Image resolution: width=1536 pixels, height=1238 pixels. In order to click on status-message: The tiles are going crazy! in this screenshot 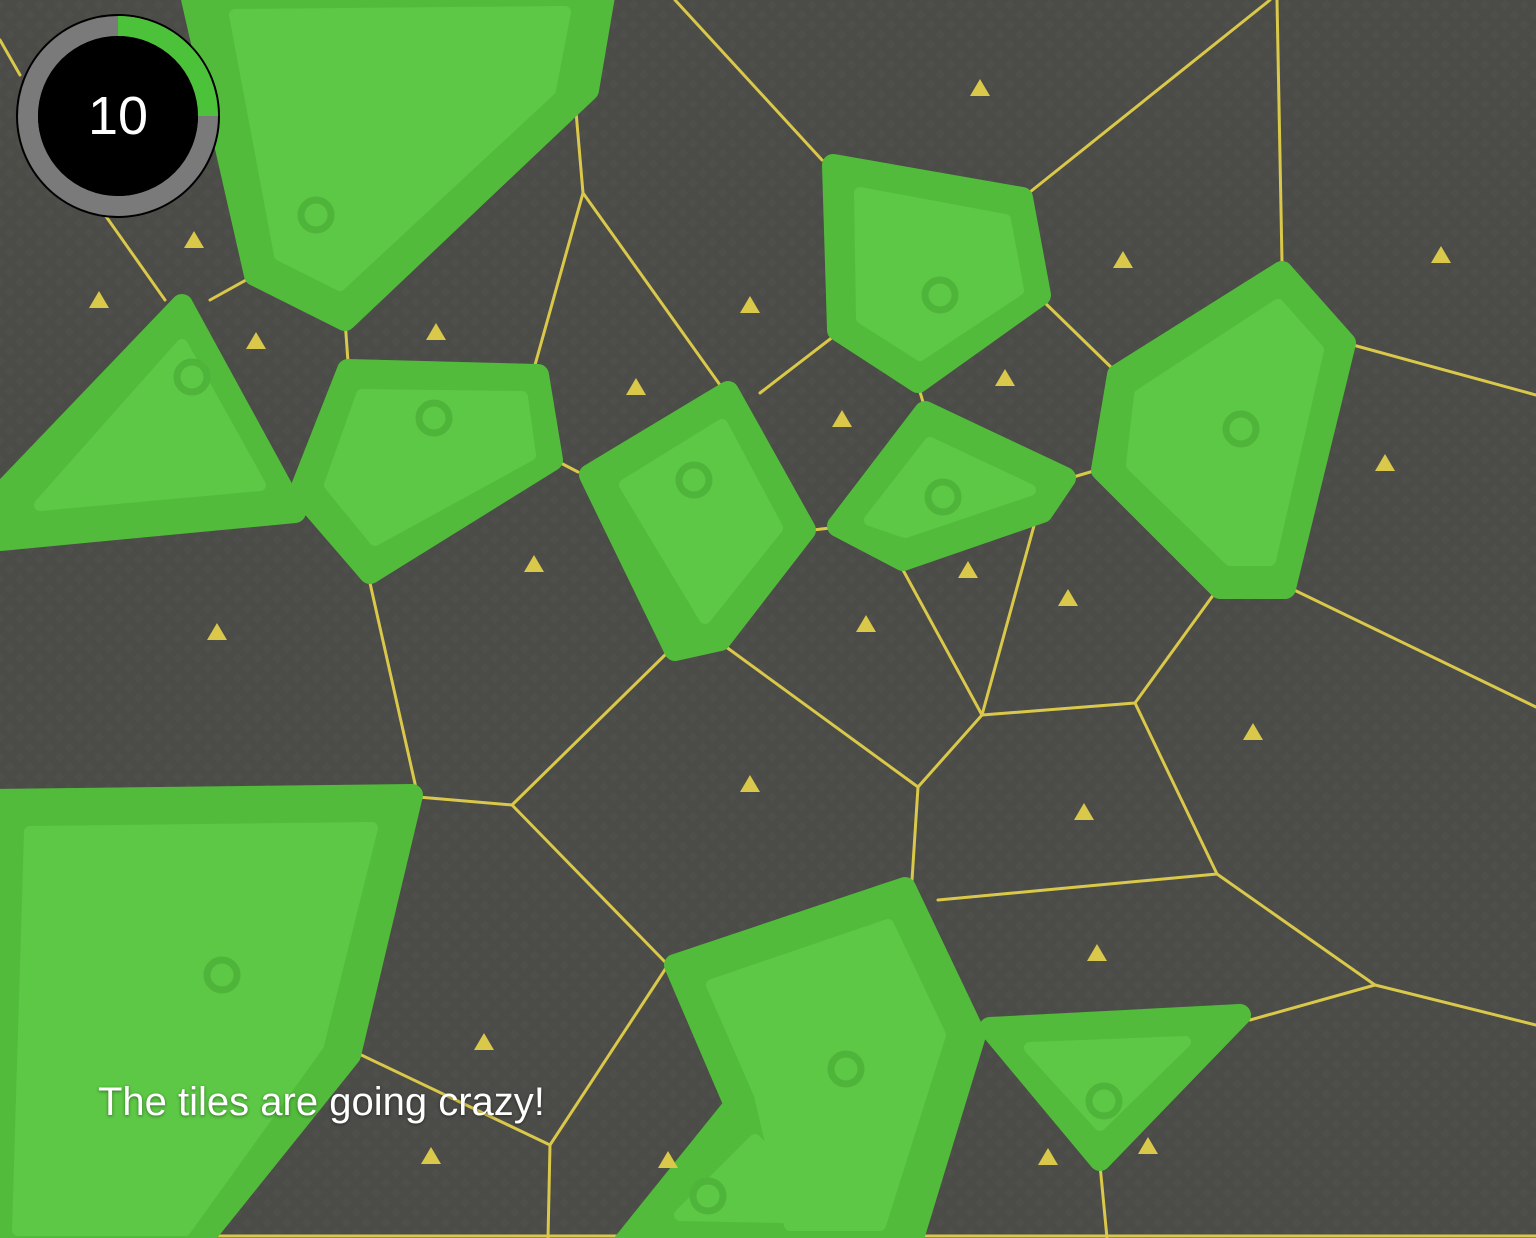, I will do `click(321, 1102)`.